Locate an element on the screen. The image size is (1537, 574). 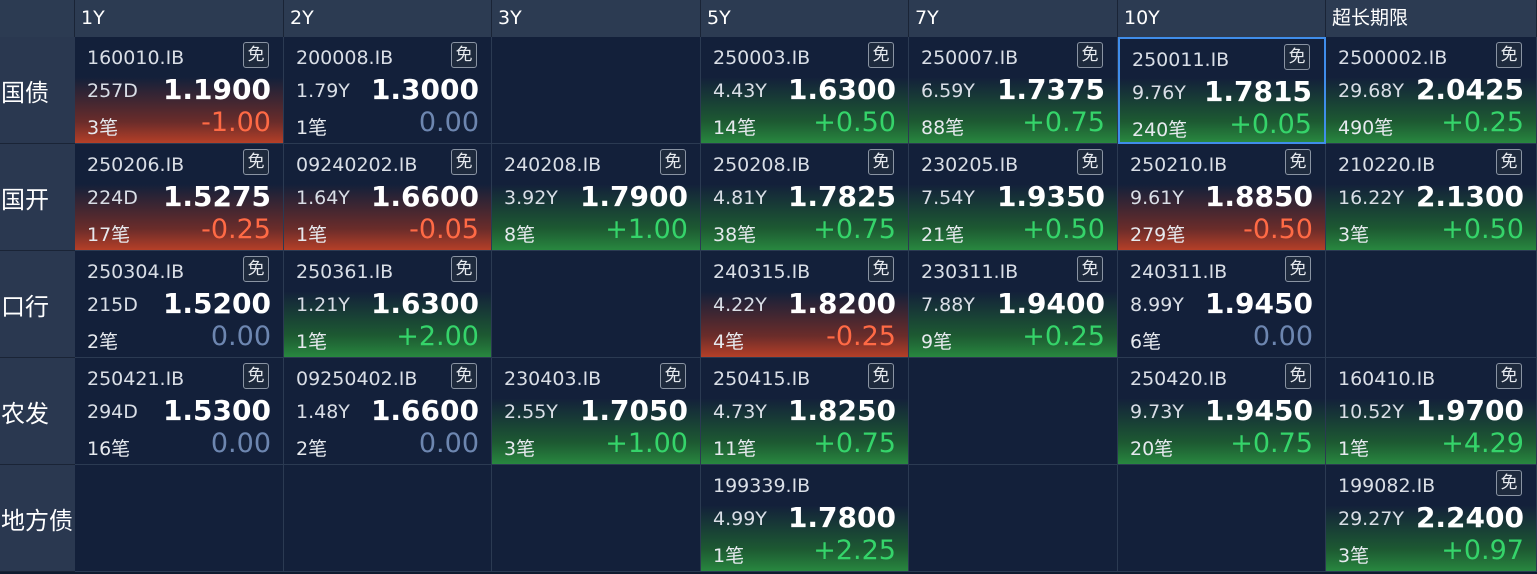
bond-code: 250003.IB is located at coordinates (762, 58).